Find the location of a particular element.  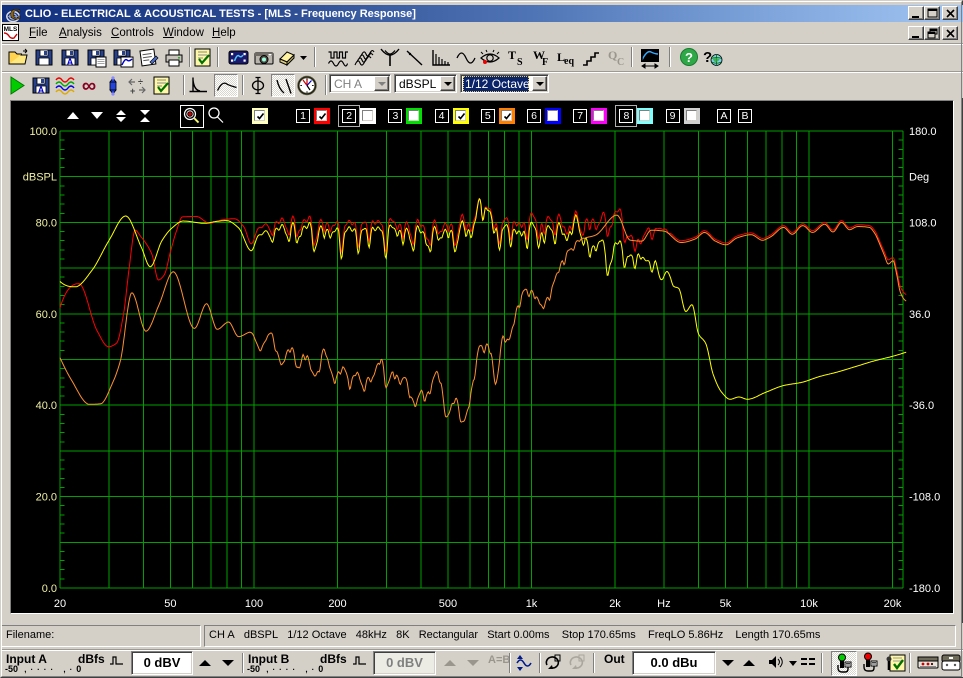

svg-text: Deg is located at coordinates (919, 178).